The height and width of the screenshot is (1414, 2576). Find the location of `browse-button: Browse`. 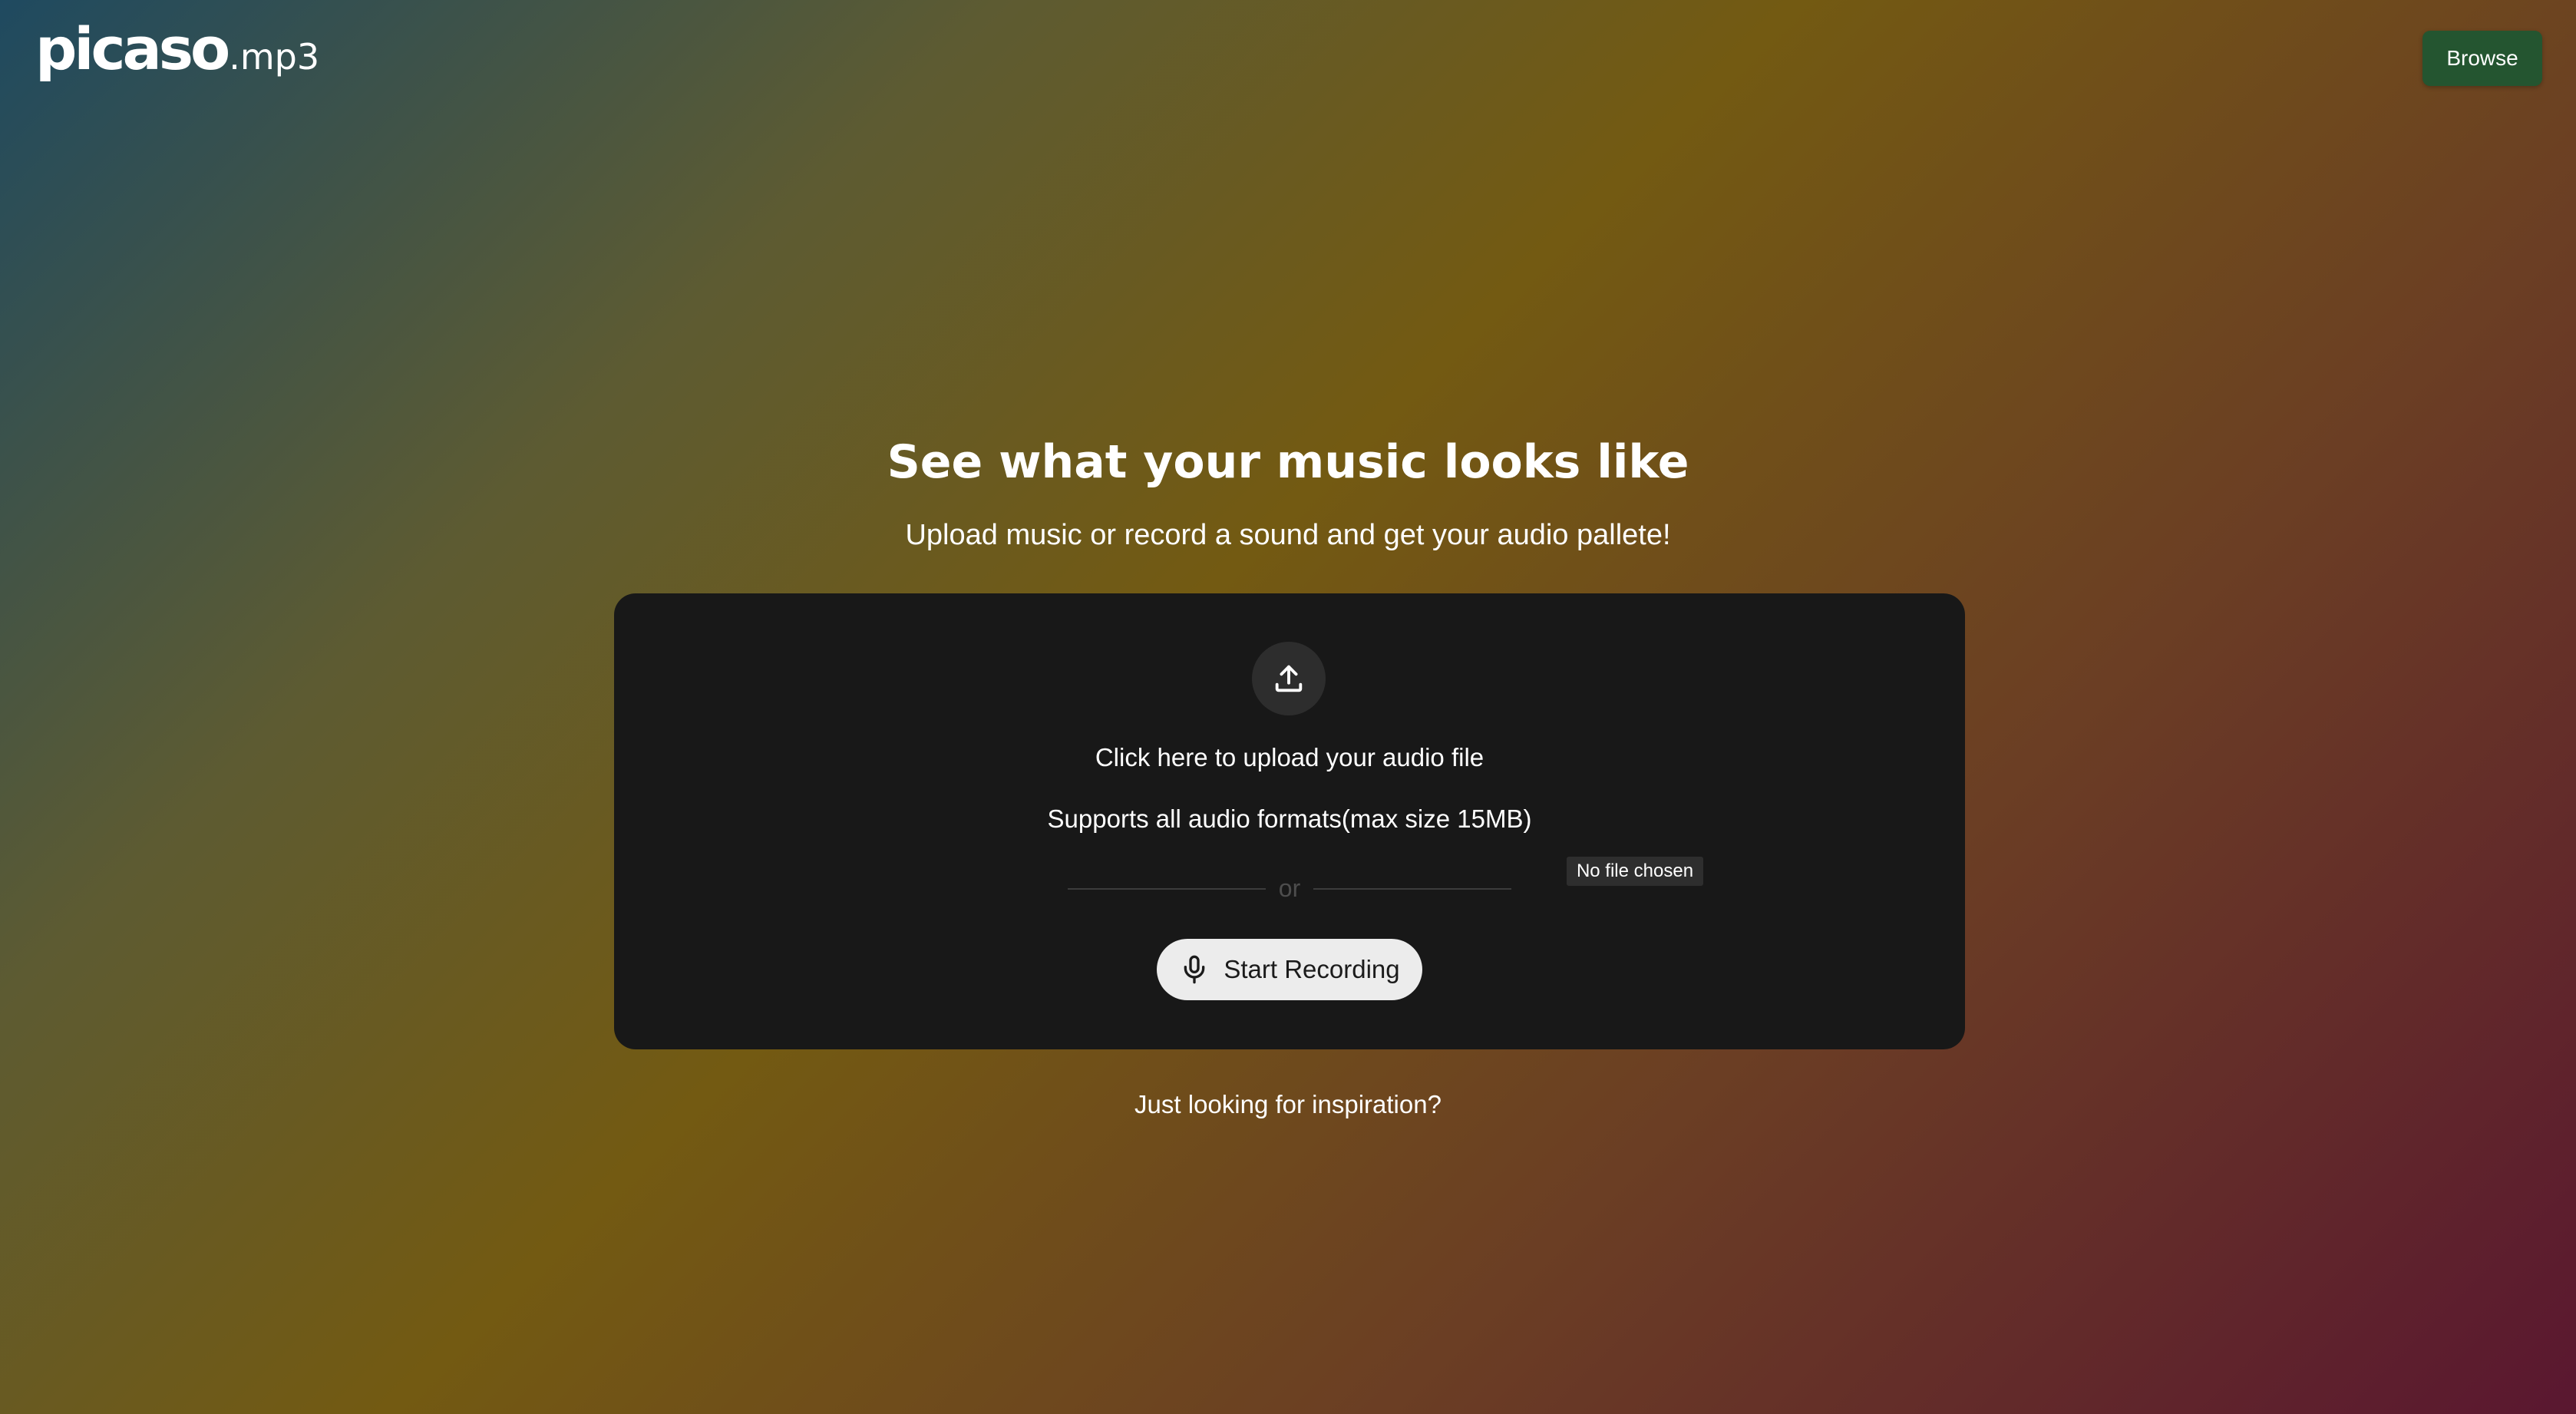

browse-button: Browse is located at coordinates (2482, 59).